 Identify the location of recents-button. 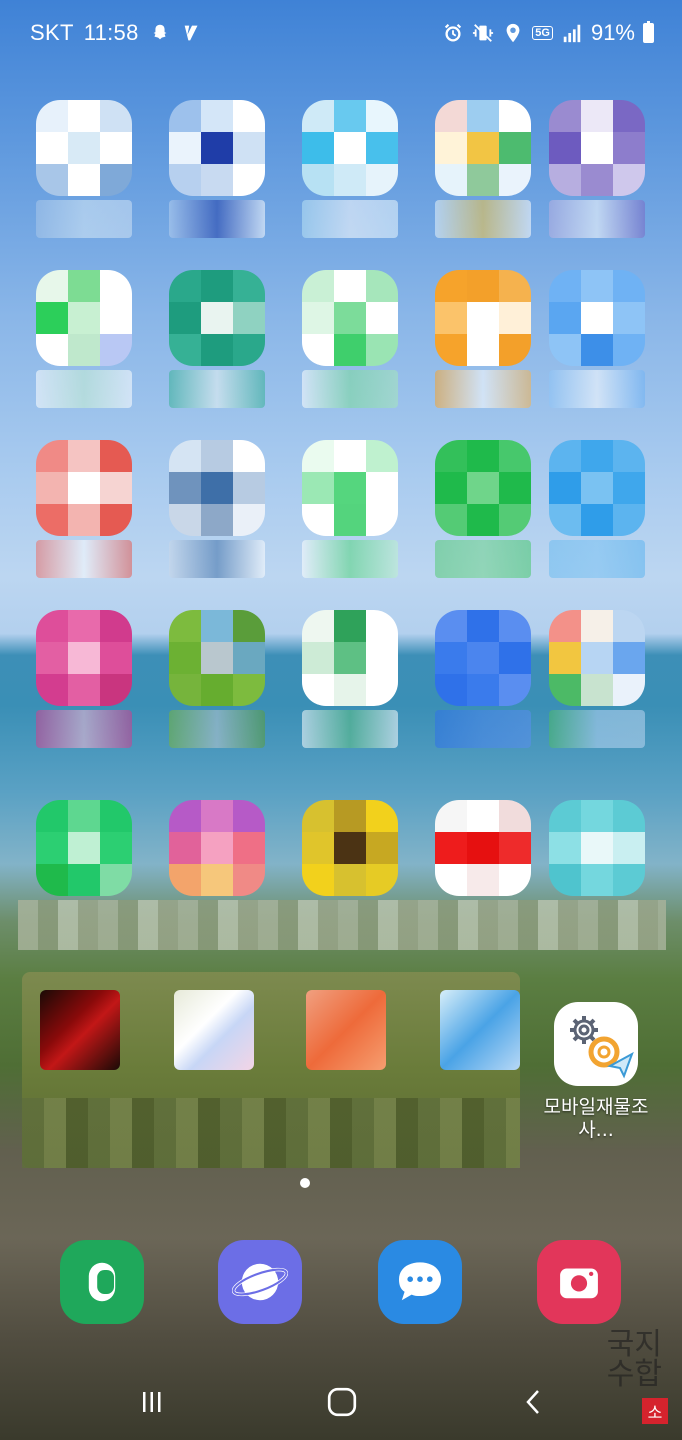
(152, 1402).